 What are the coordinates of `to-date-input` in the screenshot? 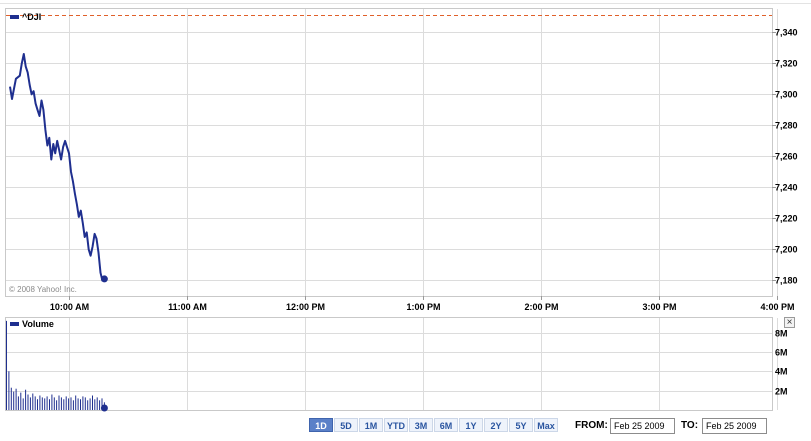 It's located at (734, 426).